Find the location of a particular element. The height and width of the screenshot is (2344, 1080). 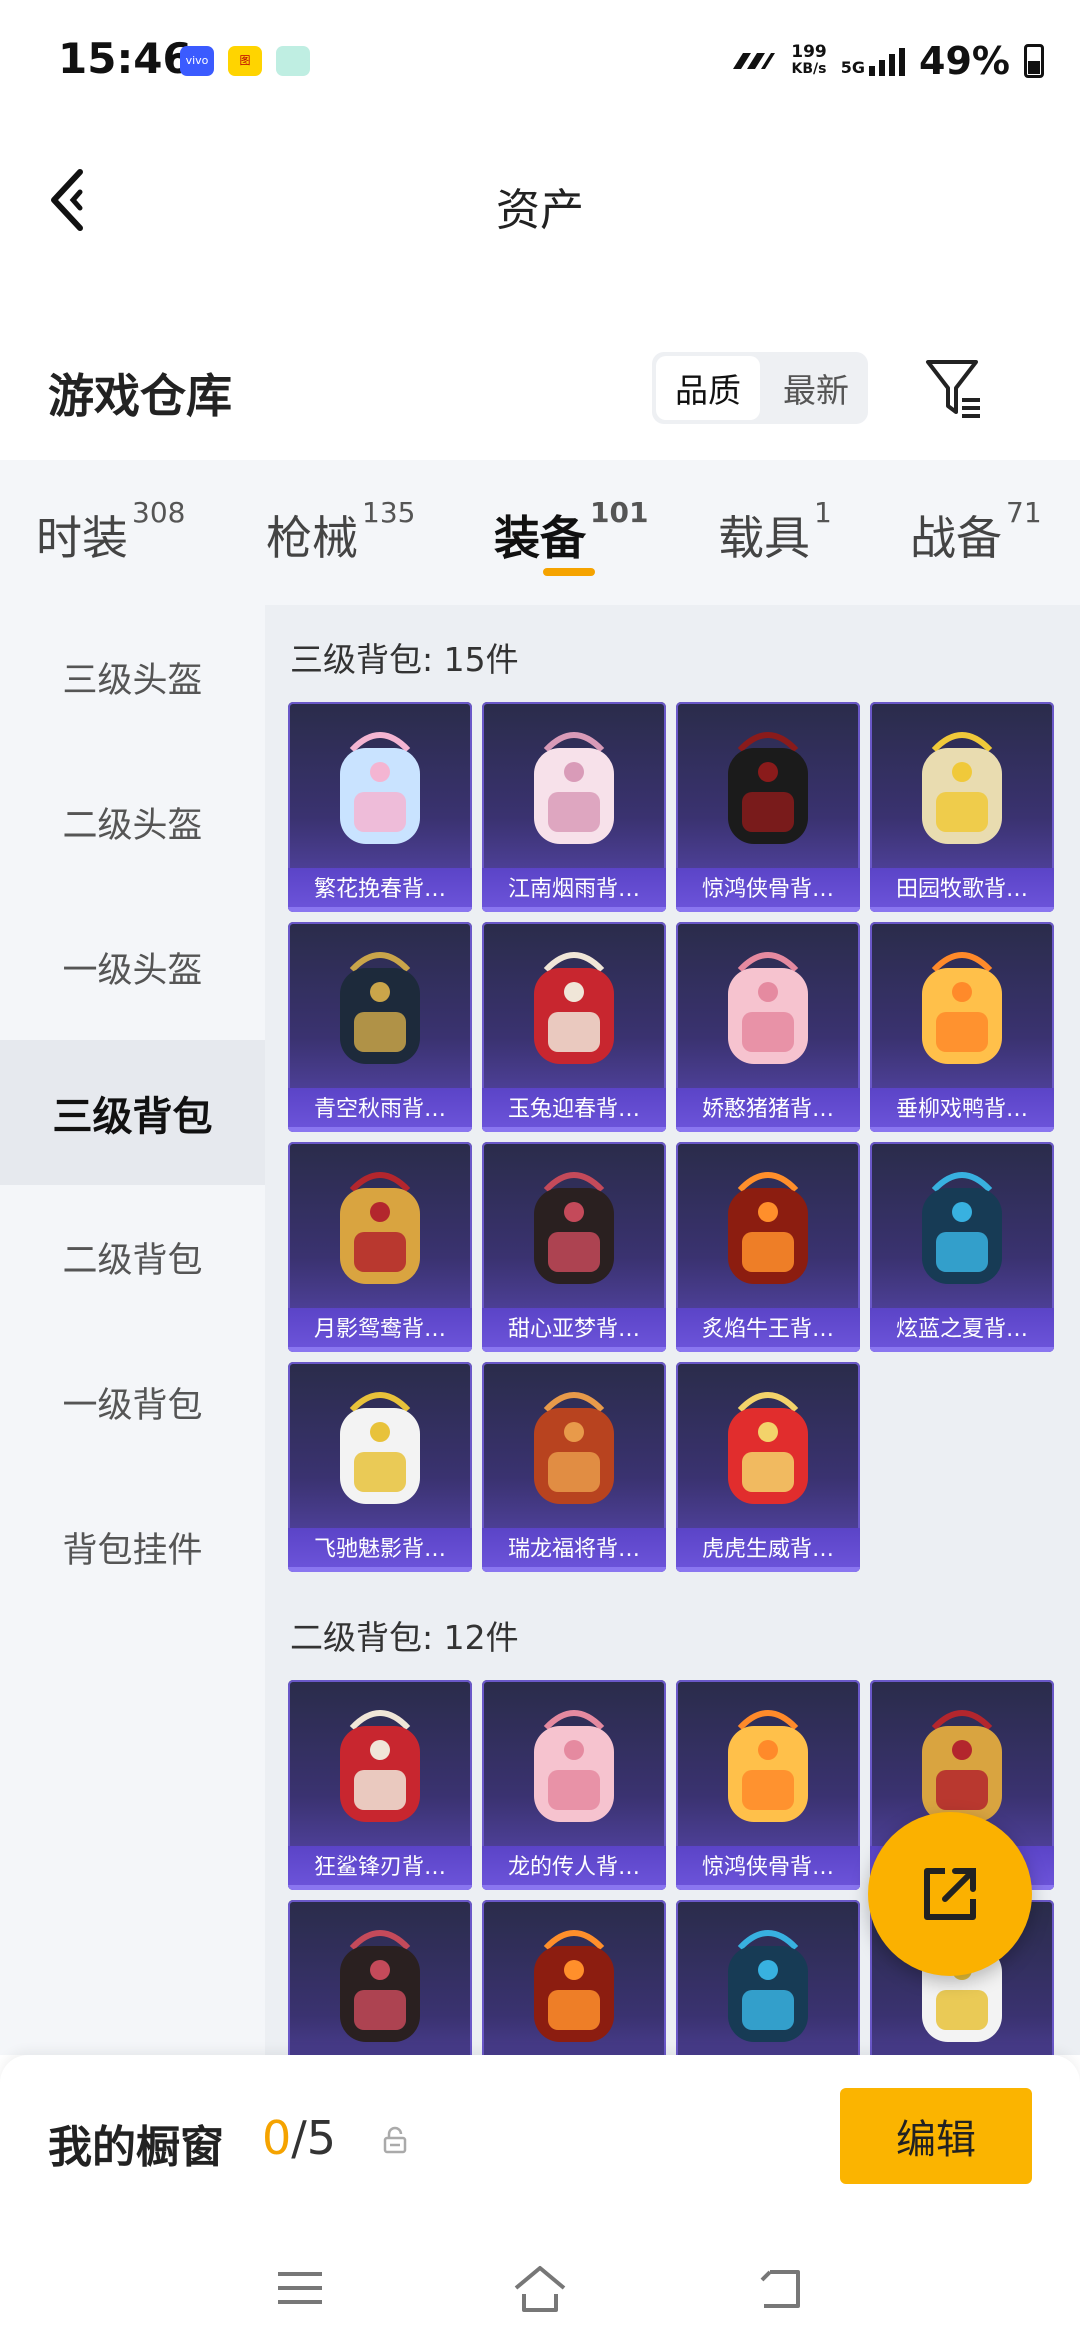

tab-guns: 枪械 135 is located at coordinates (340, 532).